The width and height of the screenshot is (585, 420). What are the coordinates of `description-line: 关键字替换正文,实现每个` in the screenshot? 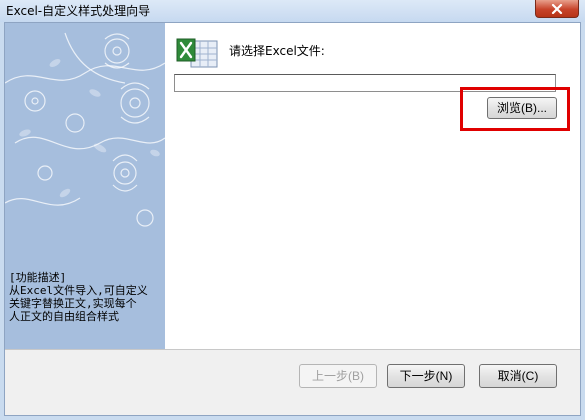 It's located at (73, 303).